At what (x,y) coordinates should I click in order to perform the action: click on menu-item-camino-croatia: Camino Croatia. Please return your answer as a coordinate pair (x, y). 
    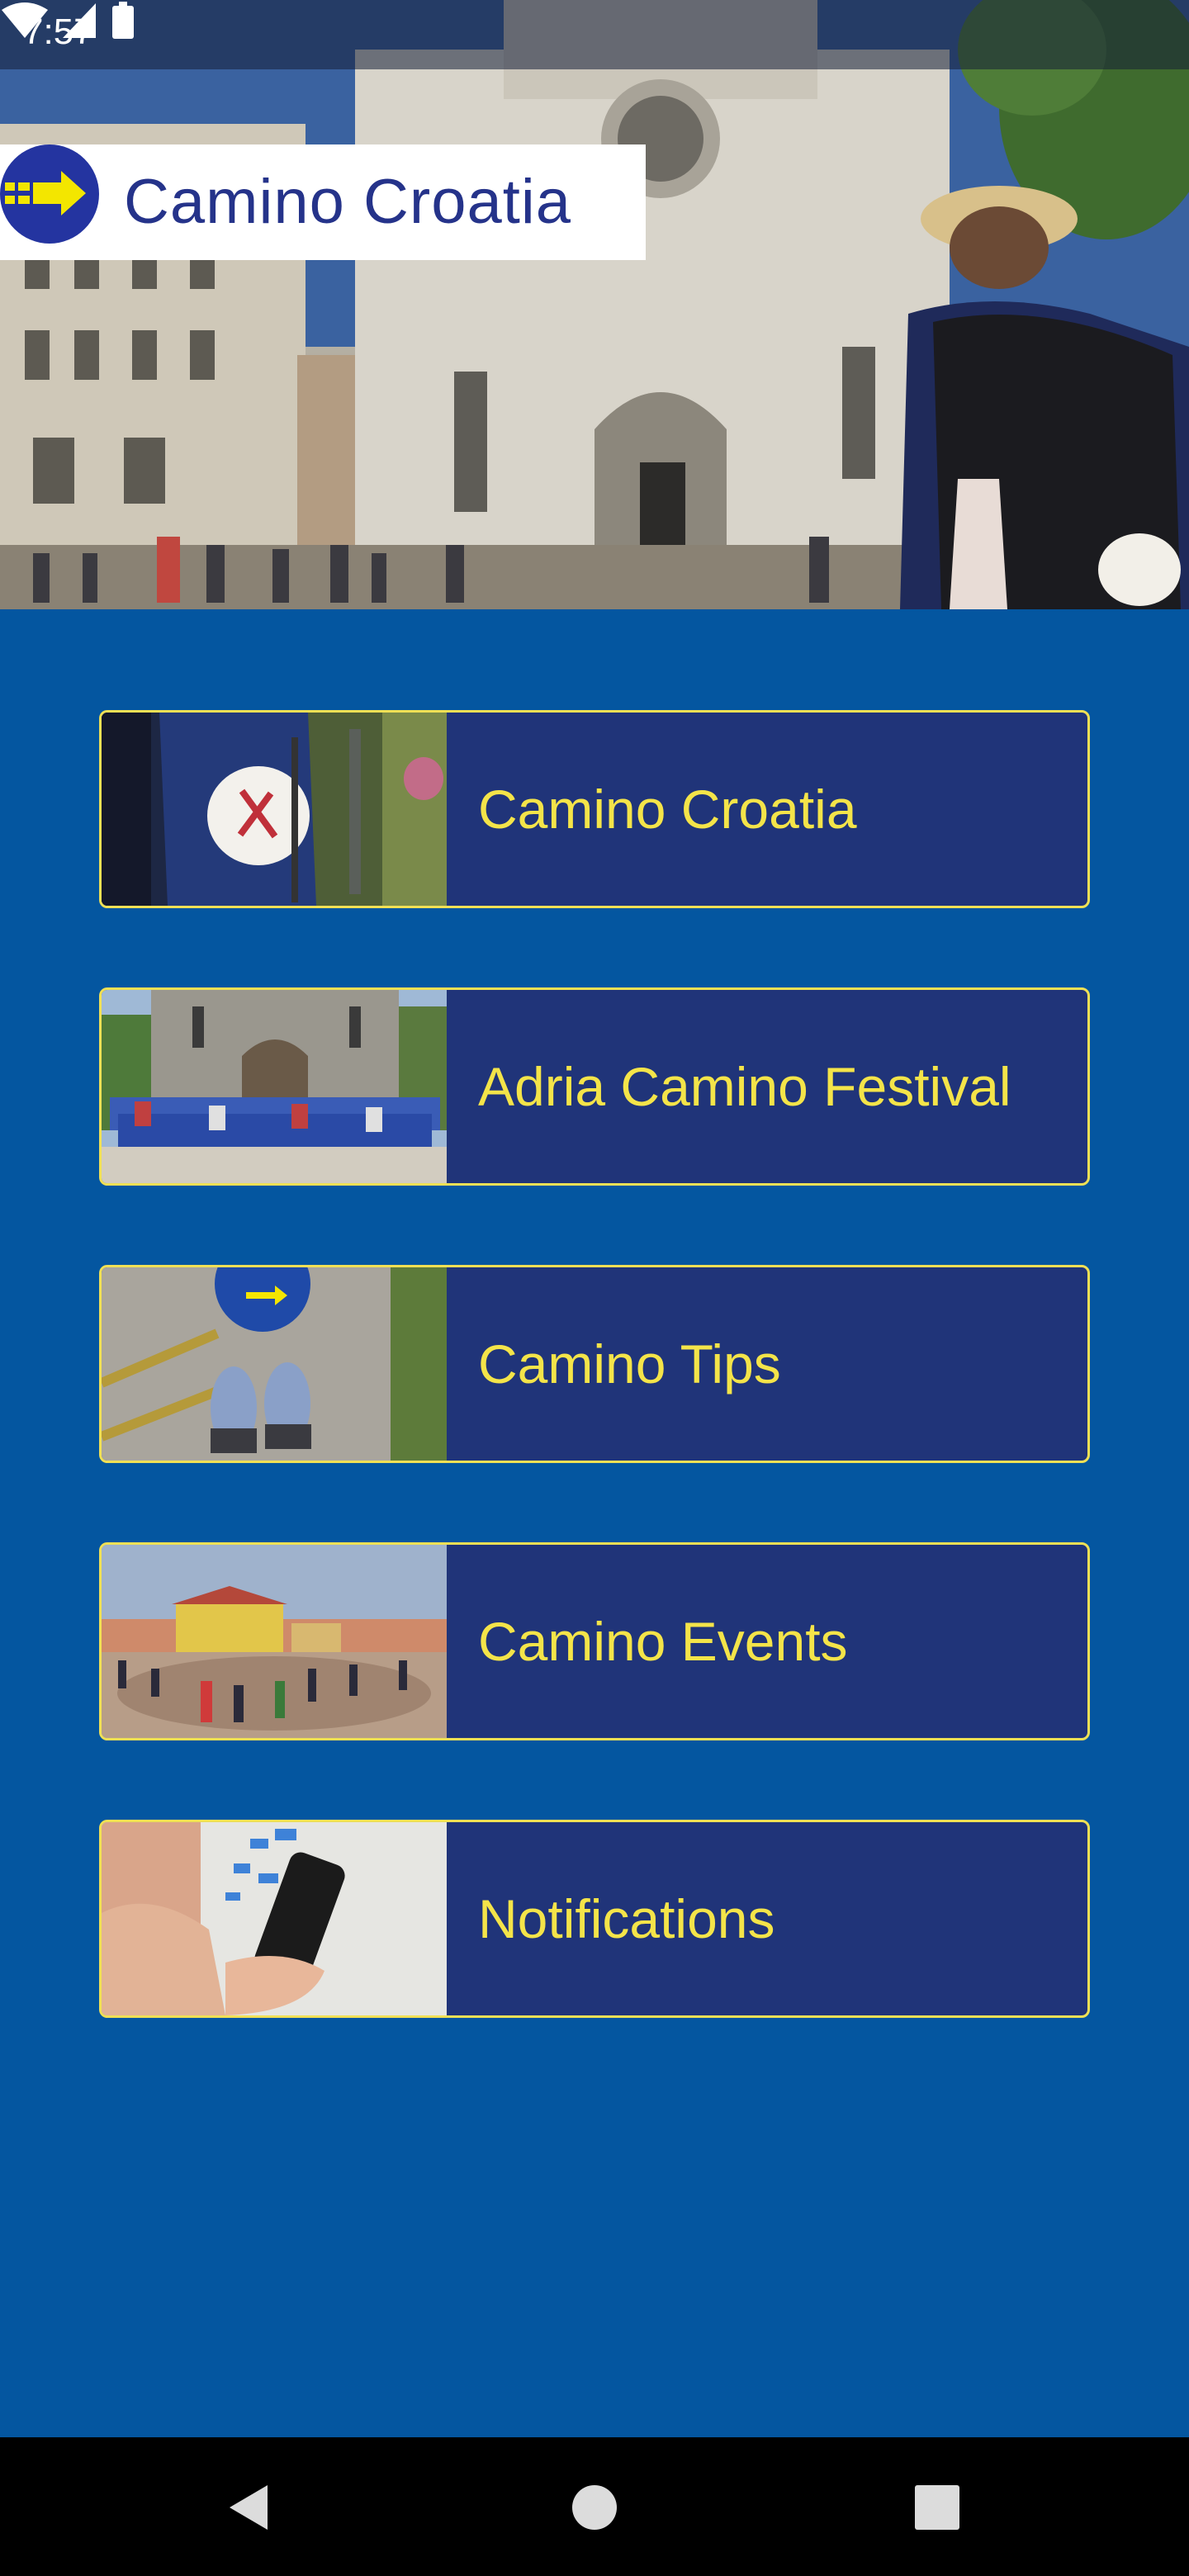
    Looking at the image, I should click on (594, 809).